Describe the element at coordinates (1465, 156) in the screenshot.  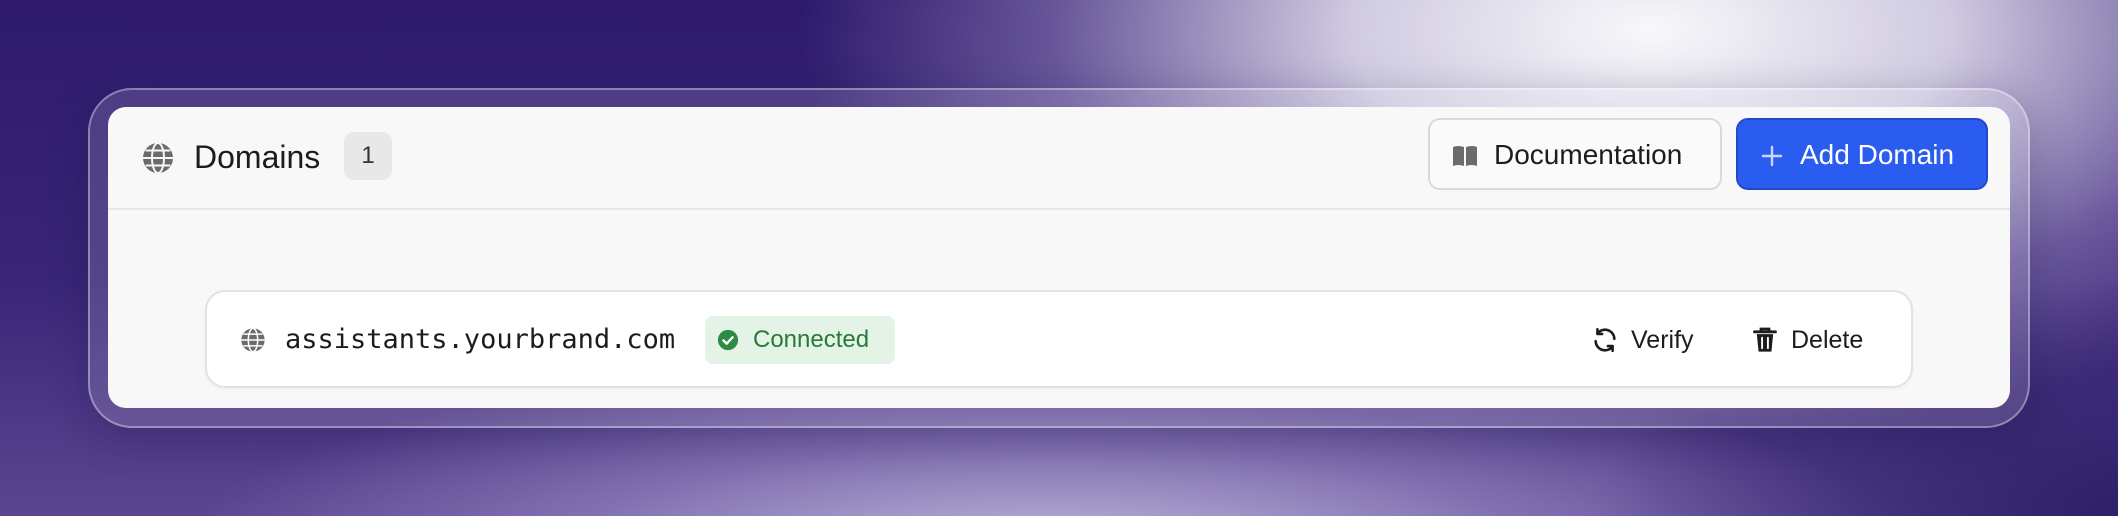
I see `book-open-icon` at that location.